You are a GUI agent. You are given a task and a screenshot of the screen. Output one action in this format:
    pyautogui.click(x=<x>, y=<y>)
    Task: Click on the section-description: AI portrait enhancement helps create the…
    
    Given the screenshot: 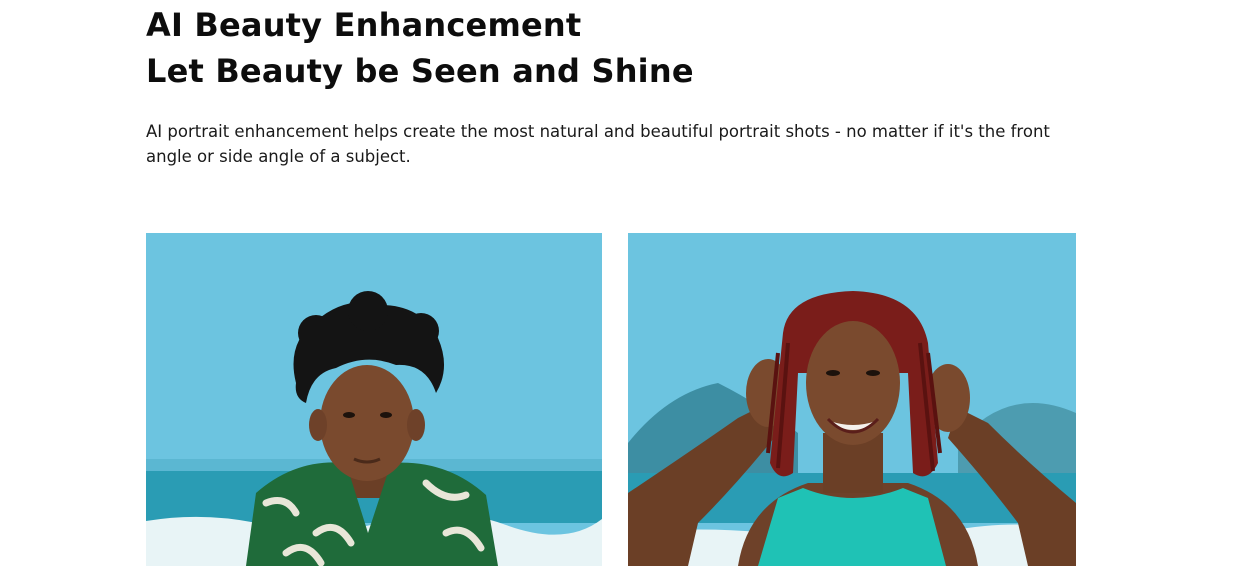 What is the action you would take?
    pyautogui.click(x=598, y=144)
    